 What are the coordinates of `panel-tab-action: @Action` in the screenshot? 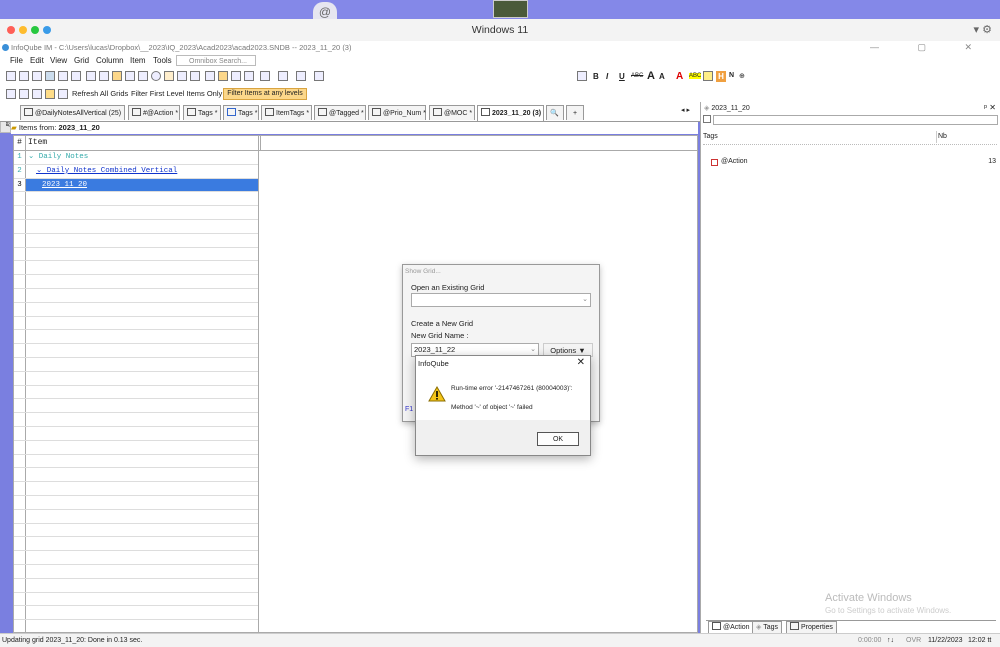 It's located at (731, 627).